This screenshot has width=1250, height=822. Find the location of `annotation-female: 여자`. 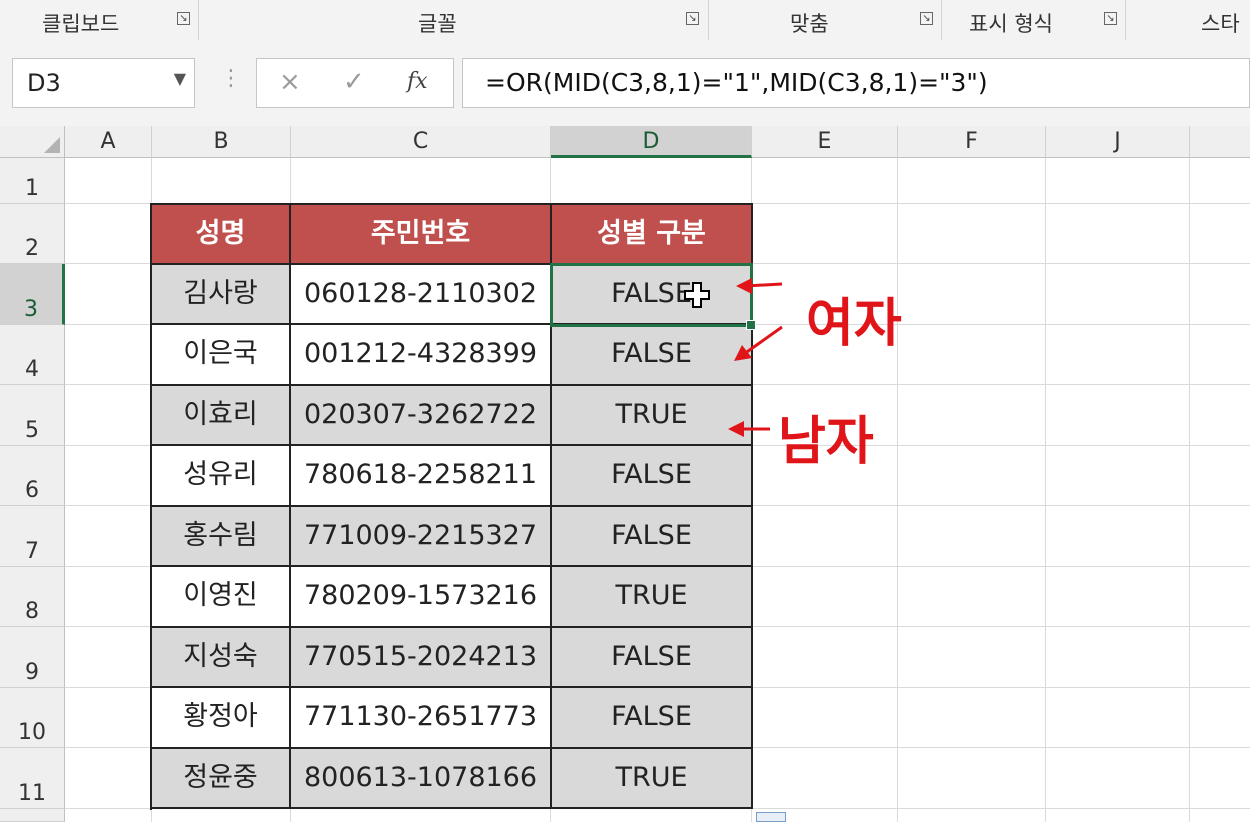

annotation-female: 여자 is located at coordinates (854, 324).